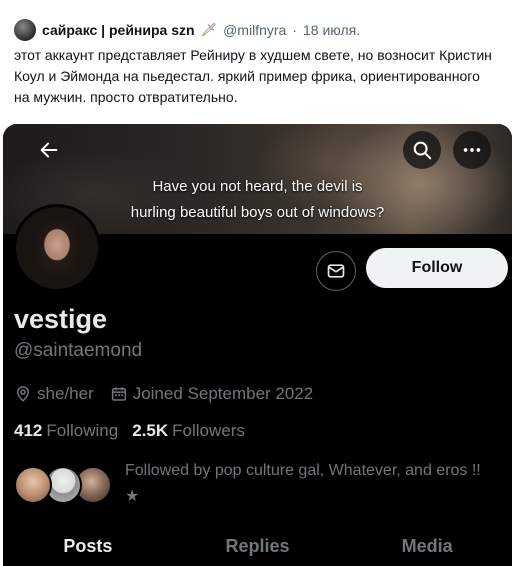 The width and height of the screenshot is (515, 566). Describe the element at coordinates (118, 394) in the screenshot. I see `calendar-icon` at that location.